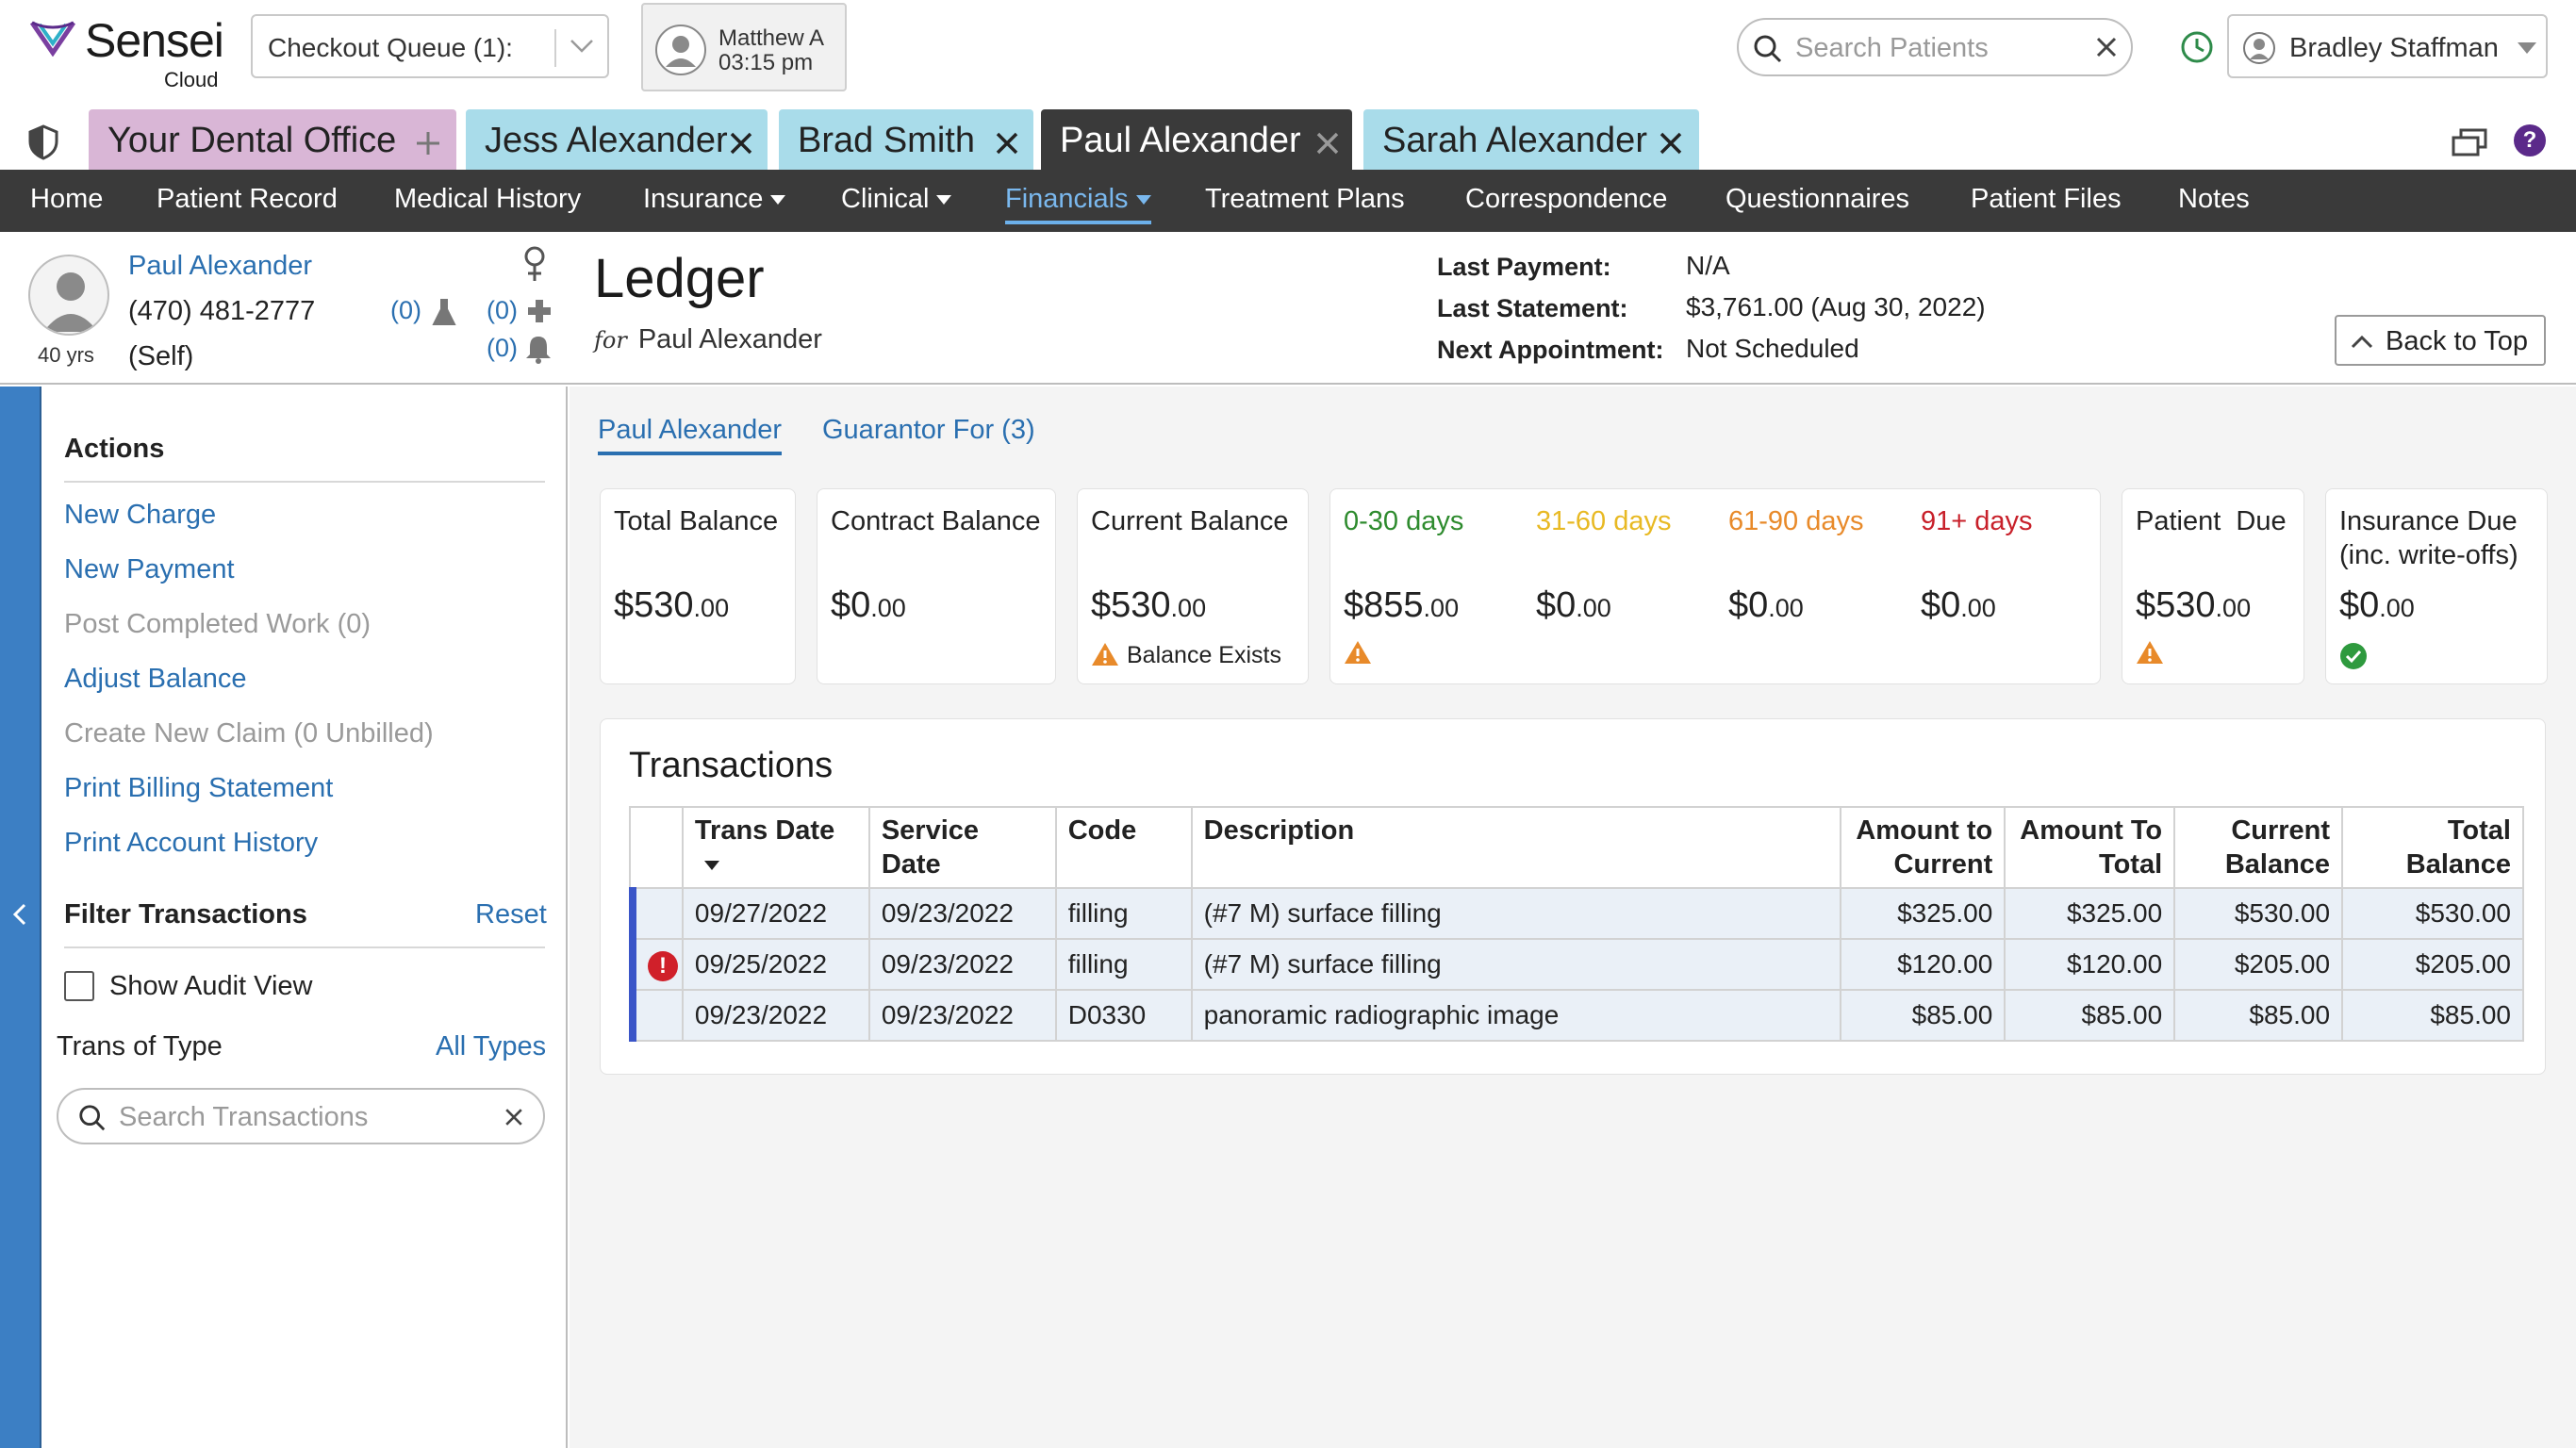 This screenshot has width=2576, height=1448. Describe the element at coordinates (663, 966) in the screenshot. I see `error-icon: !` at that location.